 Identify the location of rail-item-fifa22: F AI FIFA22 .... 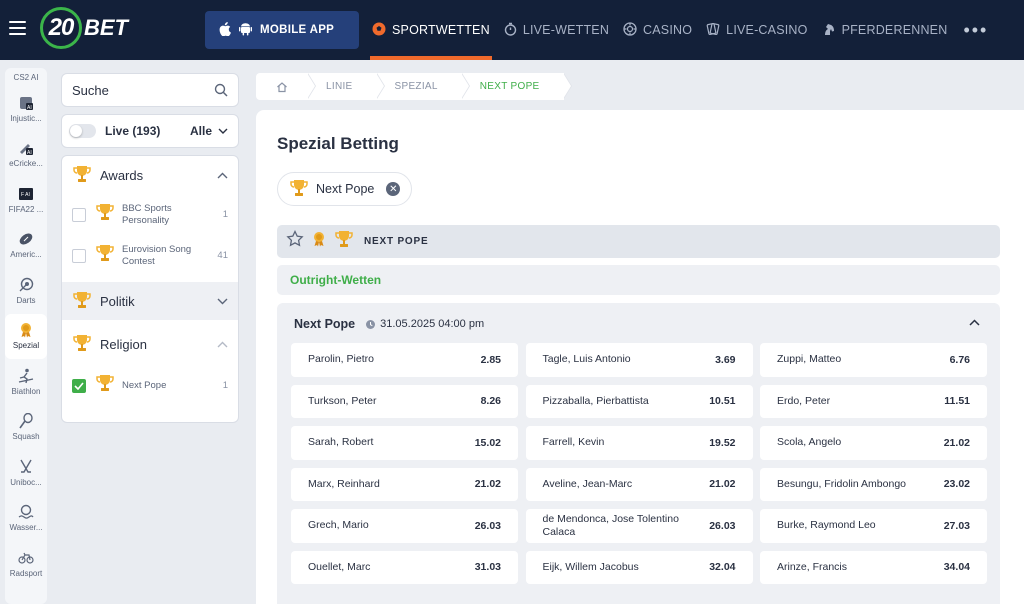
(26, 200).